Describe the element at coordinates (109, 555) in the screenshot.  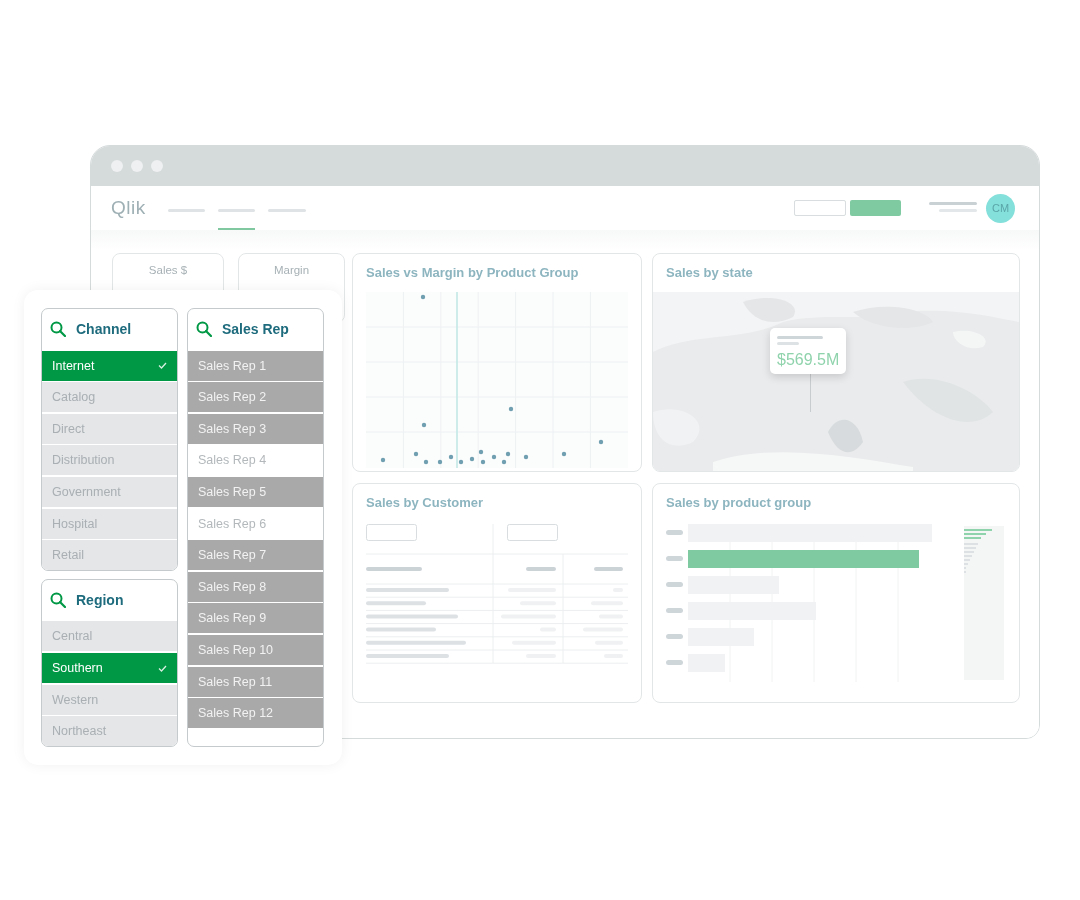
I see `list-item: Retail` at that location.